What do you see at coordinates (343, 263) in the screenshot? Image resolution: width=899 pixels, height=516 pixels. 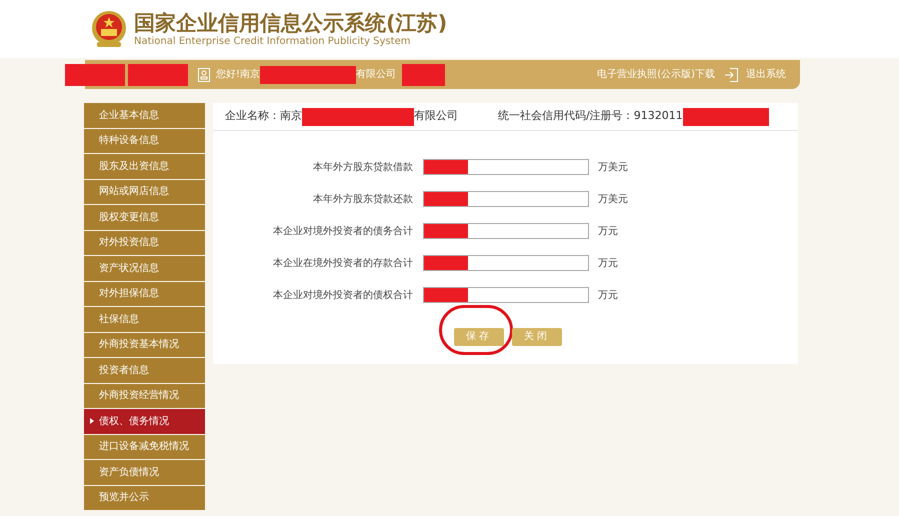 I see `field-label: 本企业在境外投资者的存款合计` at bounding box center [343, 263].